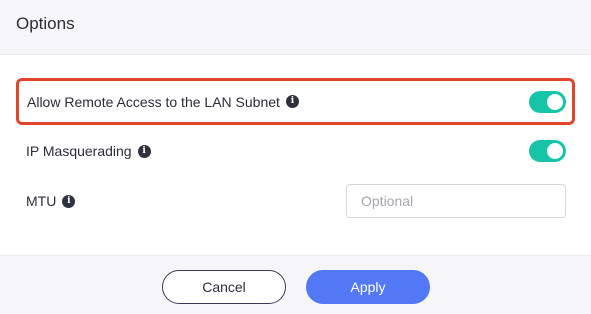 Image resolution: width=591 pixels, height=314 pixels. I want to click on mtu-input, so click(456, 201).